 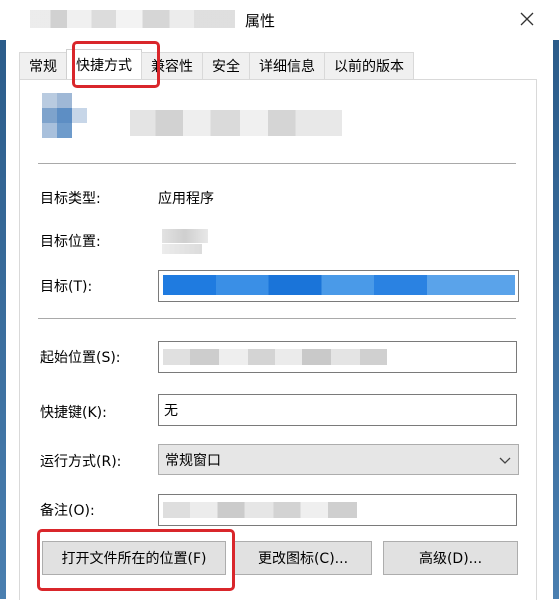 I want to click on shortcut-key-input: 无, so click(x=337, y=410).